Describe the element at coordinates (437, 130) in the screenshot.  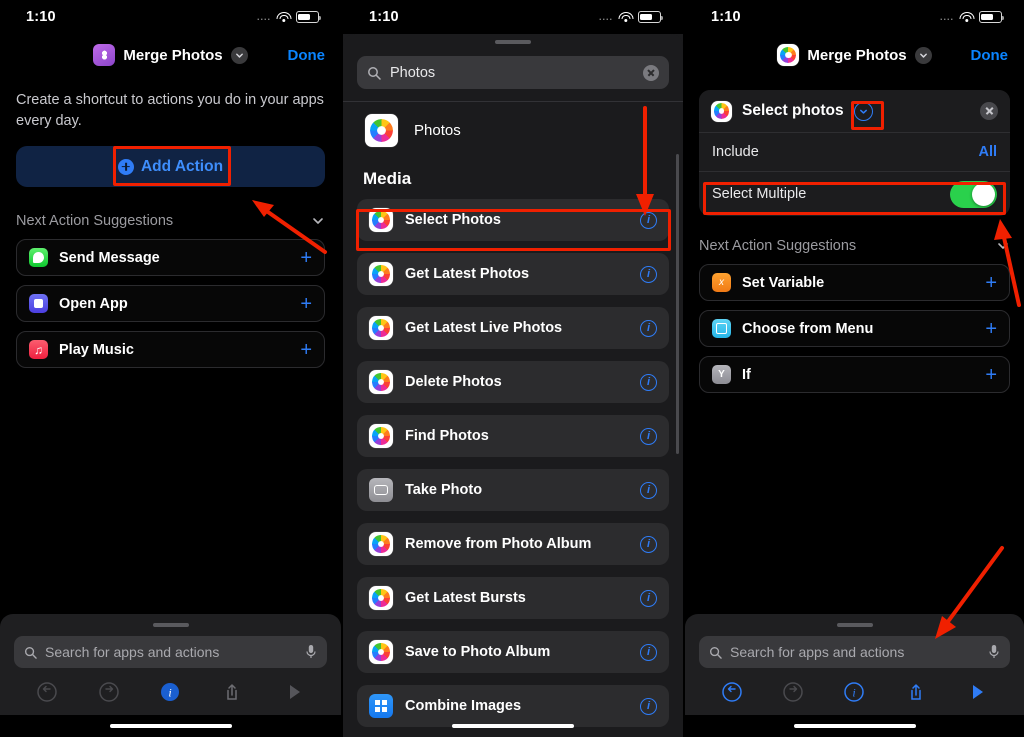
I see `app-result-label: Photos` at that location.